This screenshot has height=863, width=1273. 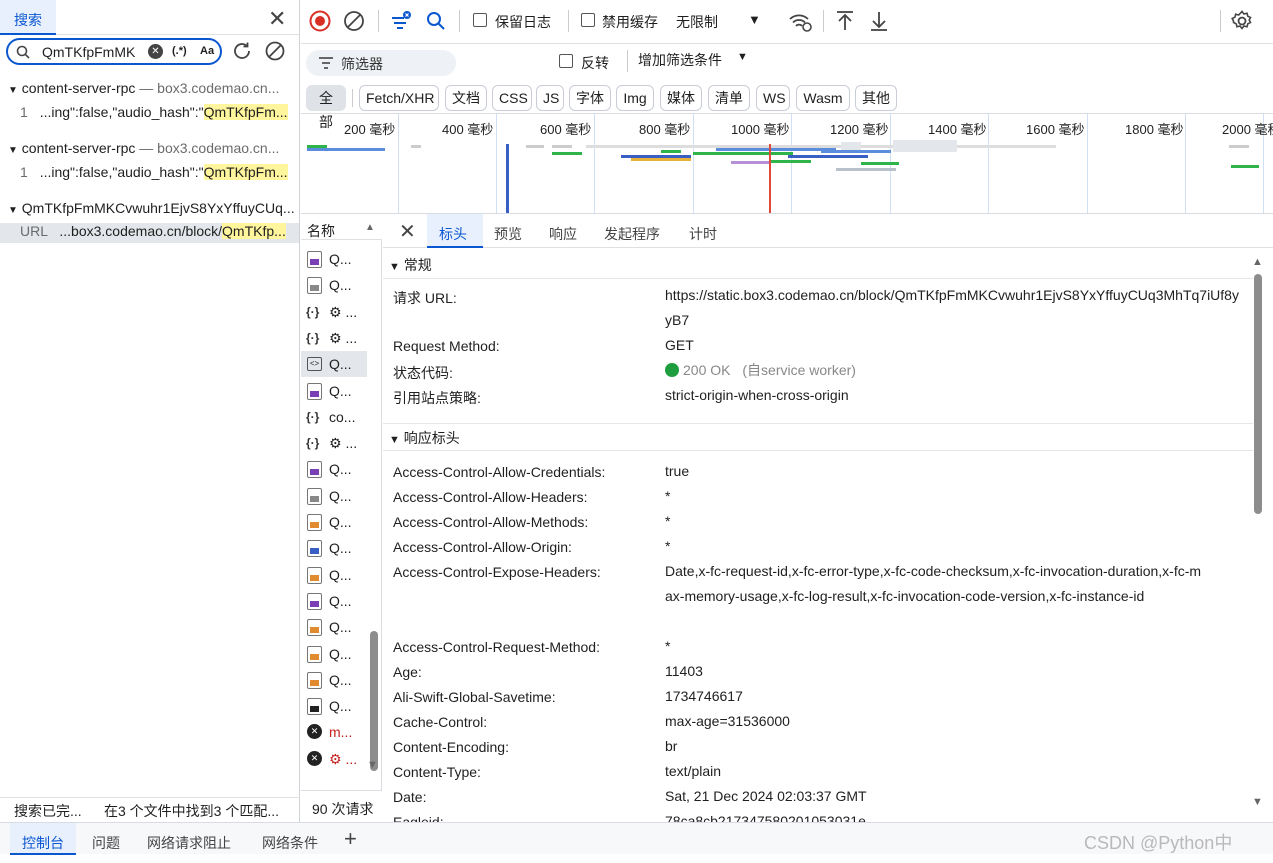 I want to click on throttle-select: 无限制, so click(x=697, y=22).